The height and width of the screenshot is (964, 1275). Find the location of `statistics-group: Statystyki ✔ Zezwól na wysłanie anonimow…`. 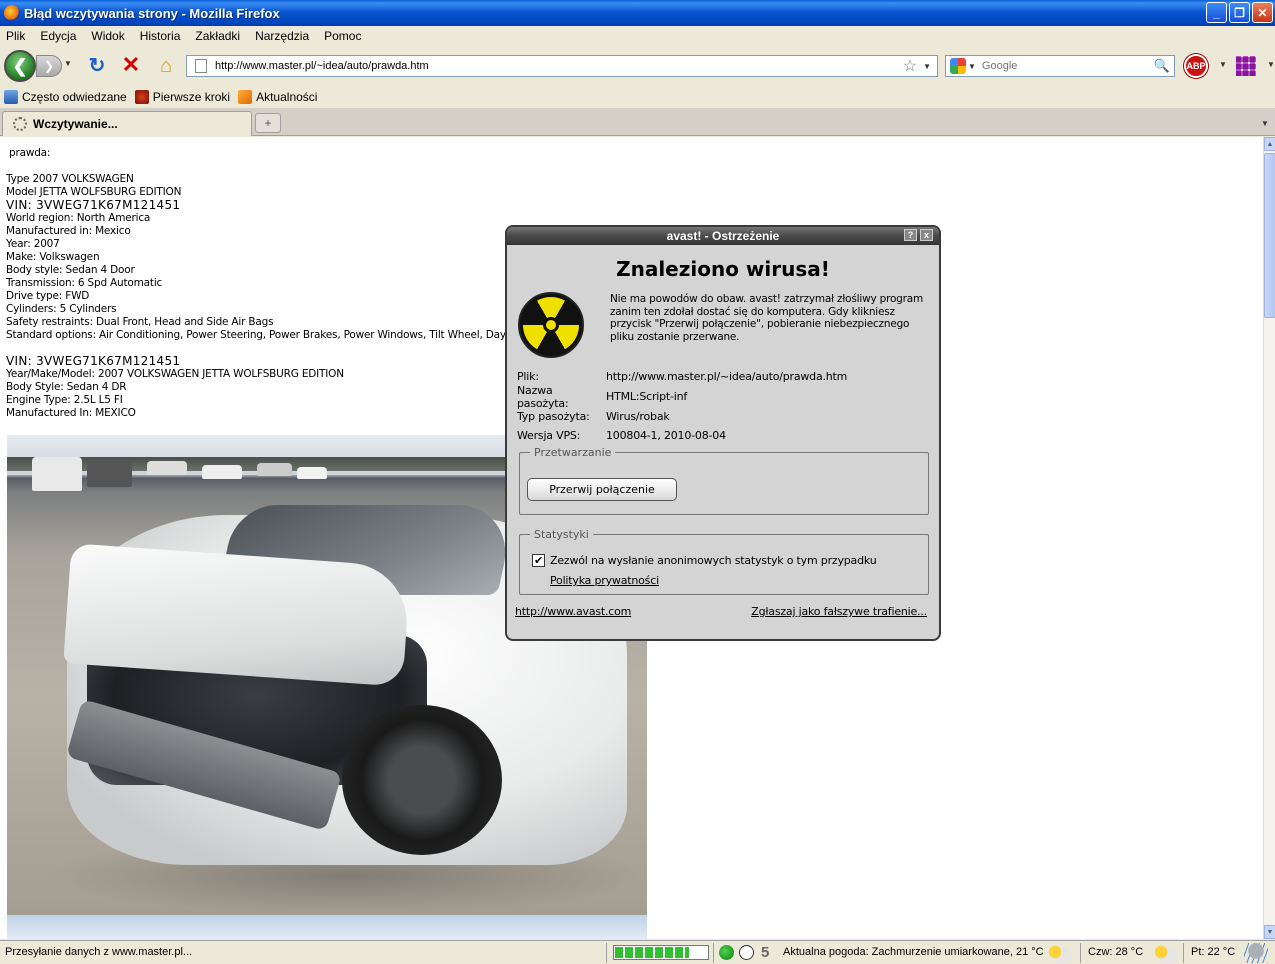

statistics-group: Statystyki ✔ Zezwól na wysłanie anonimow… is located at coordinates (724, 561).